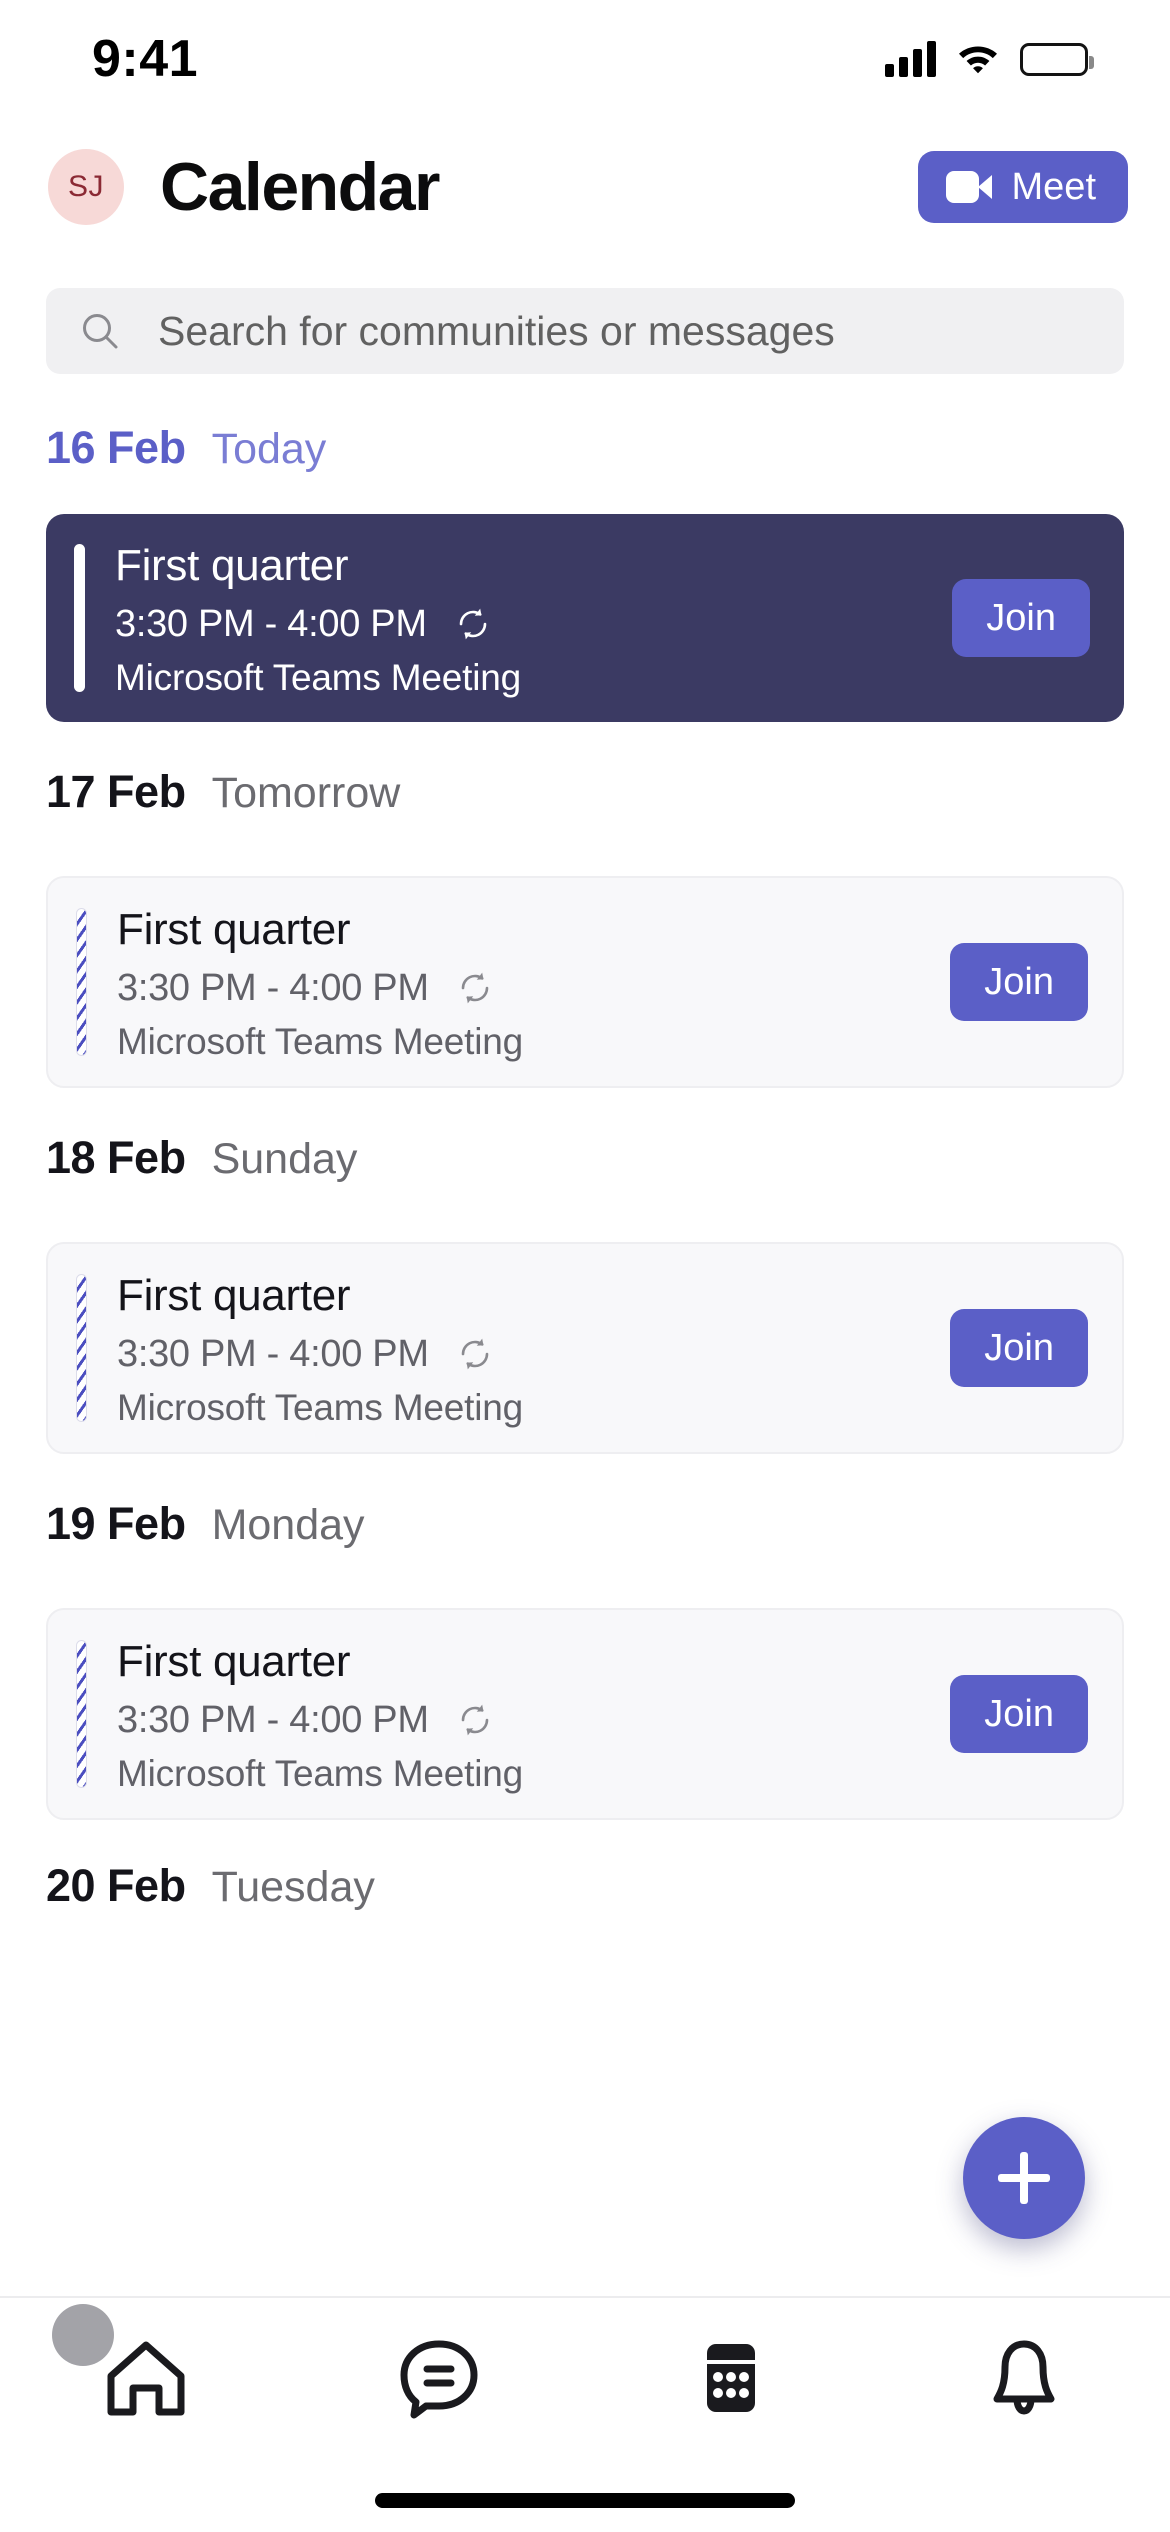  What do you see at coordinates (585, 187) in the screenshot?
I see `app-header: SJ Calendar Meet` at bounding box center [585, 187].